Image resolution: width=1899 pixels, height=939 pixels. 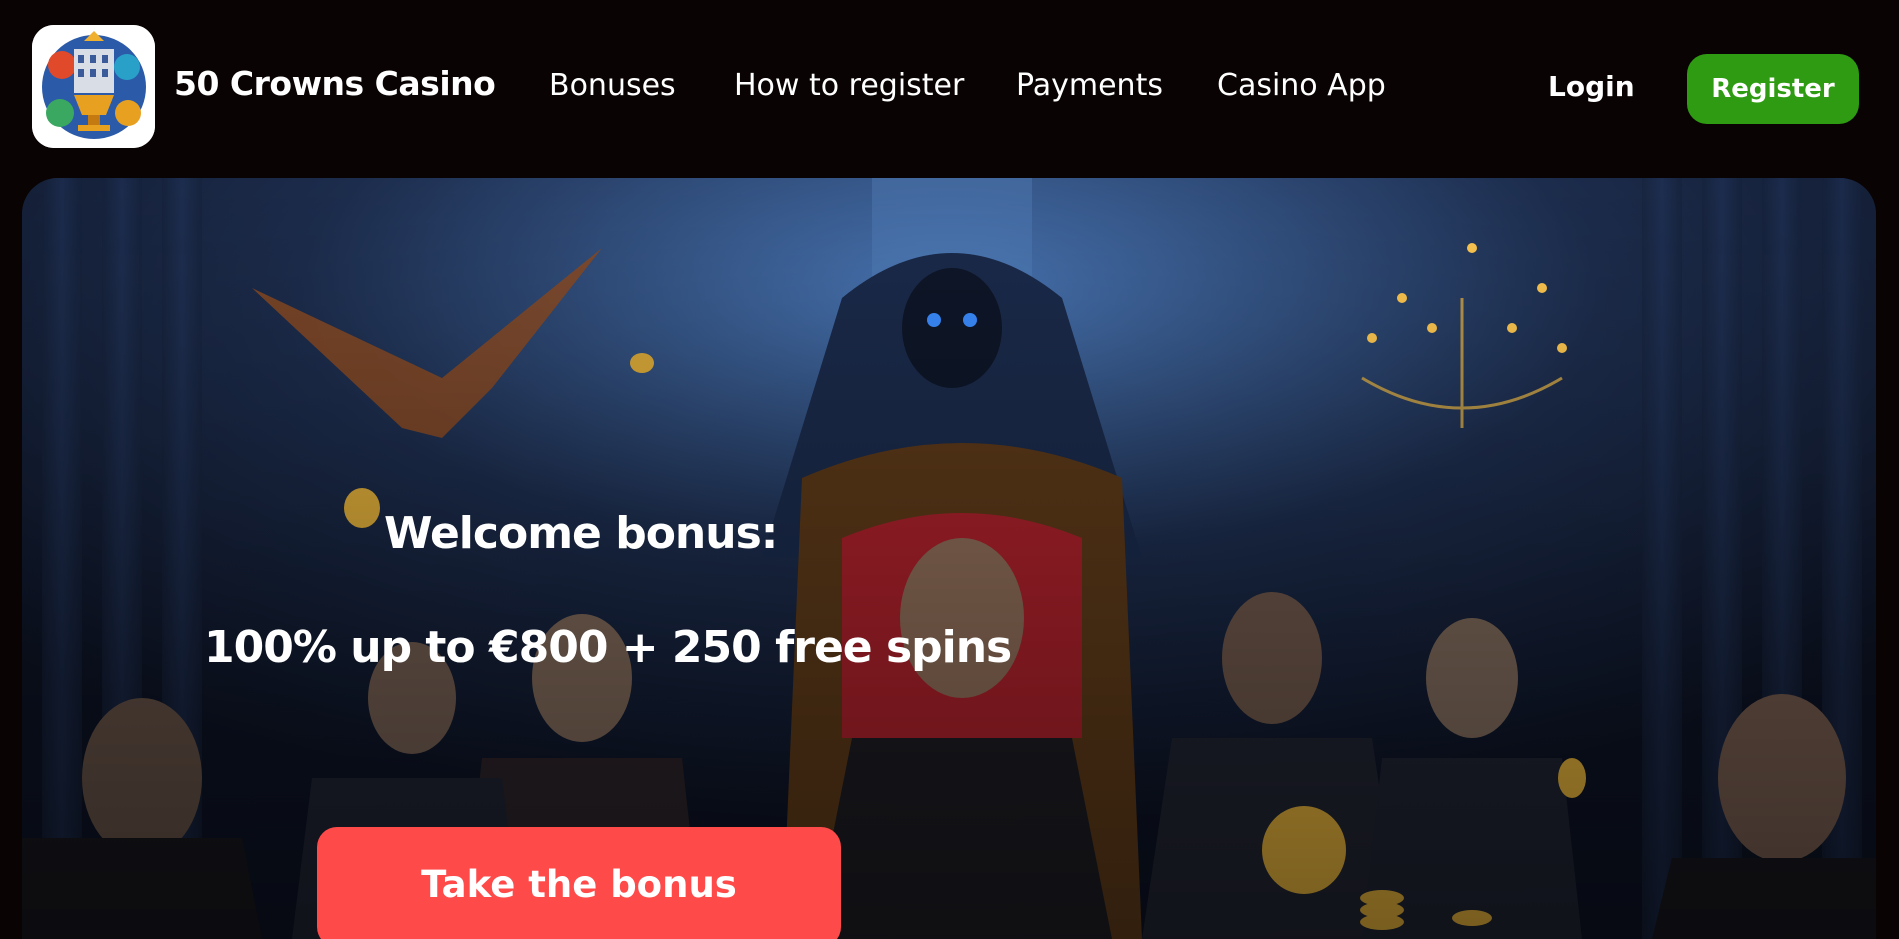 What do you see at coordinates (93, 86) in the screenshot?
I see `casino-crest-icon` at bounding box center [93, 86].